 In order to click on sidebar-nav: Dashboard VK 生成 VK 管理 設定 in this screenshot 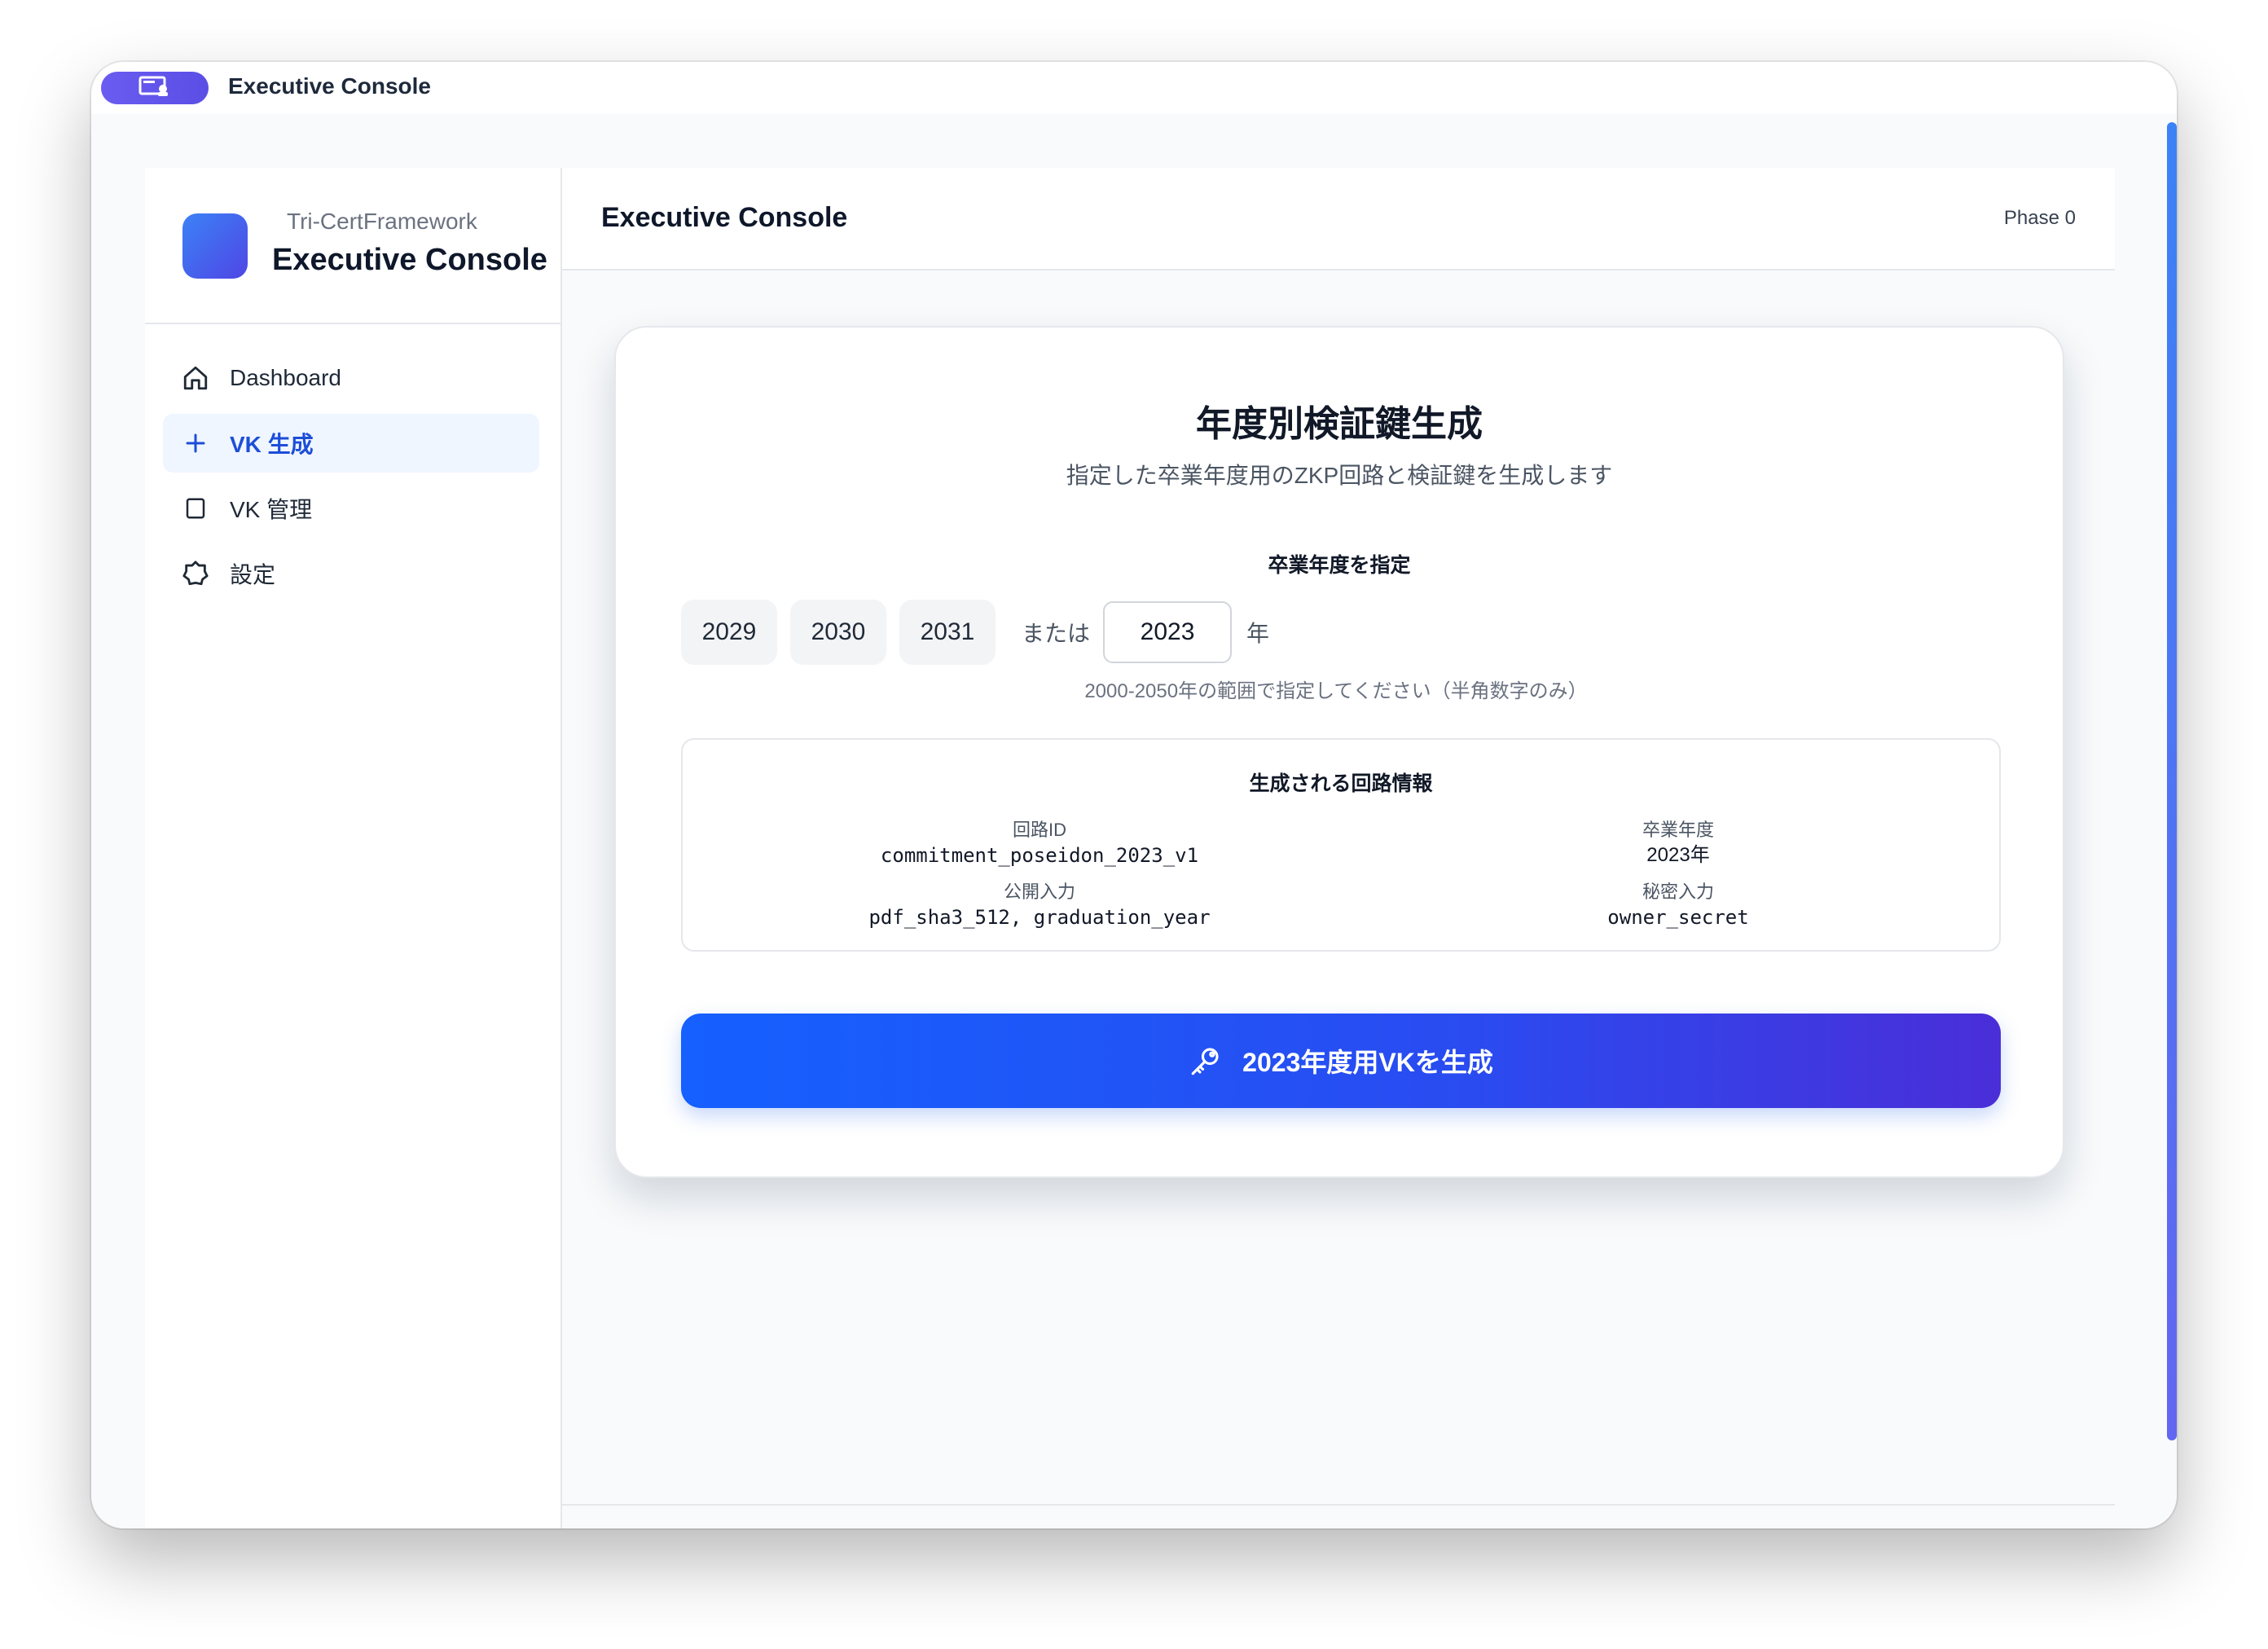, I will do `click(351, 479)`.